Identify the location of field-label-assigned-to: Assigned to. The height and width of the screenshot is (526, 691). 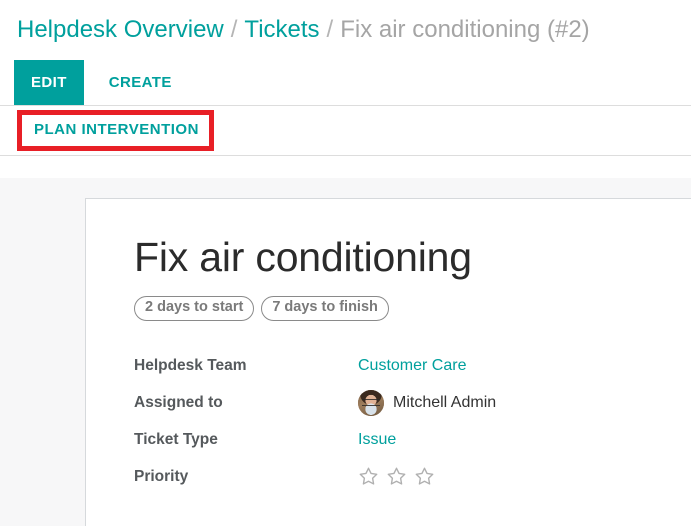
(178, 402).